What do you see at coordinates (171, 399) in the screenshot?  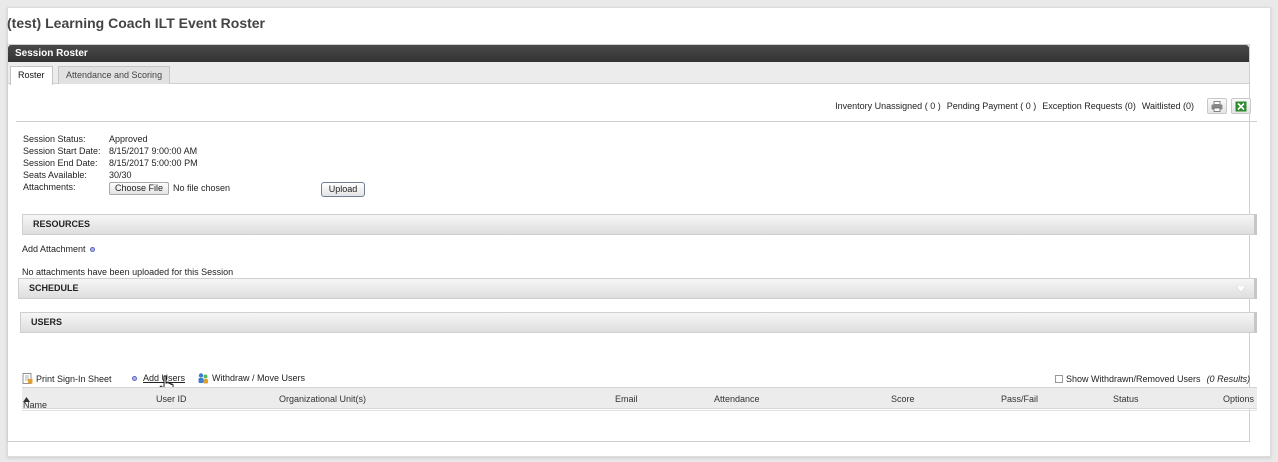 I see `column-user-id: User ID` at bounding box center [171, 399].